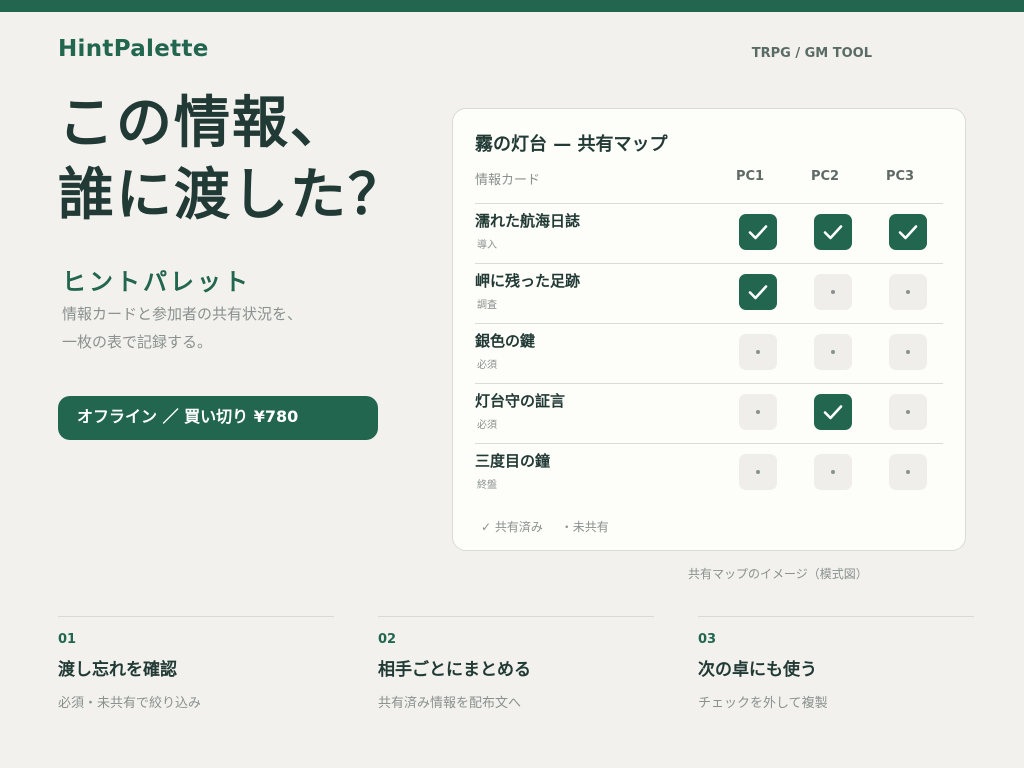 The width and height of the screenshot is (1024, 768). Describe the element at coordinates (137, 342) in the screenshot. I see `hero-description-line-2: 一枚の表で記録する。` at that location.